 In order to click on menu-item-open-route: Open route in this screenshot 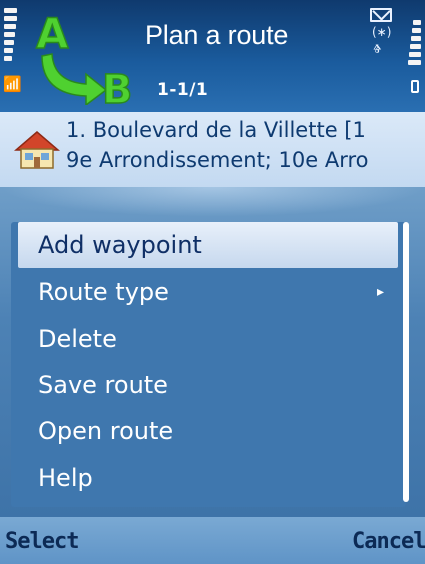, I will do `click(208, 431)`.